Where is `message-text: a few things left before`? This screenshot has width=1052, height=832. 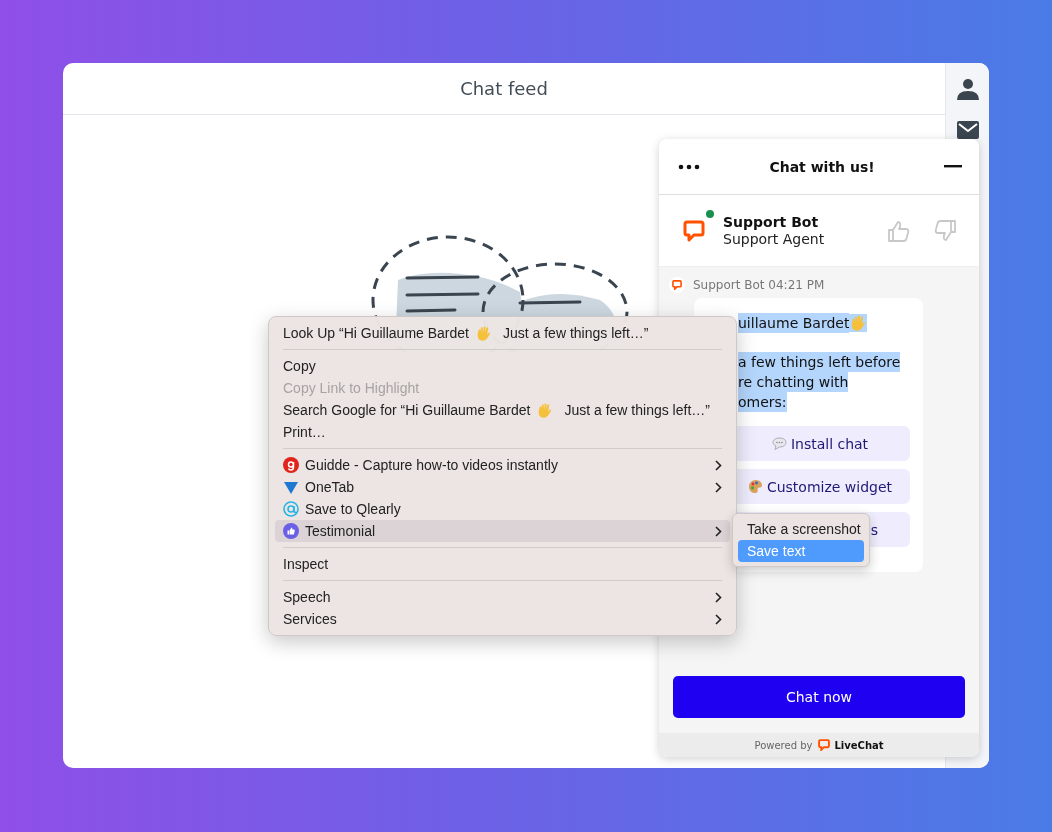
message-text: a few things left before is located at coordinates (819, 362).